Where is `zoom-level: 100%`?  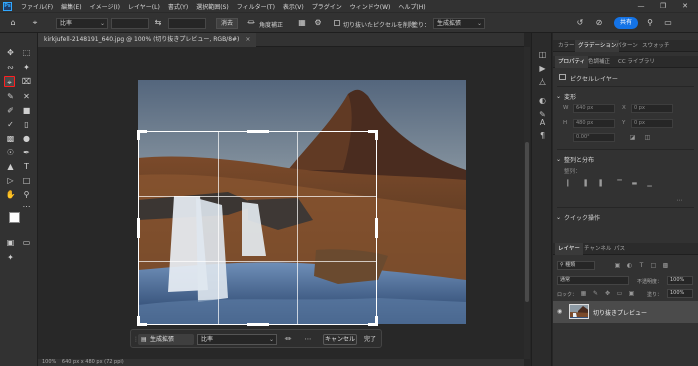 zoom-level: 100% is located at coordinates (49, 362).